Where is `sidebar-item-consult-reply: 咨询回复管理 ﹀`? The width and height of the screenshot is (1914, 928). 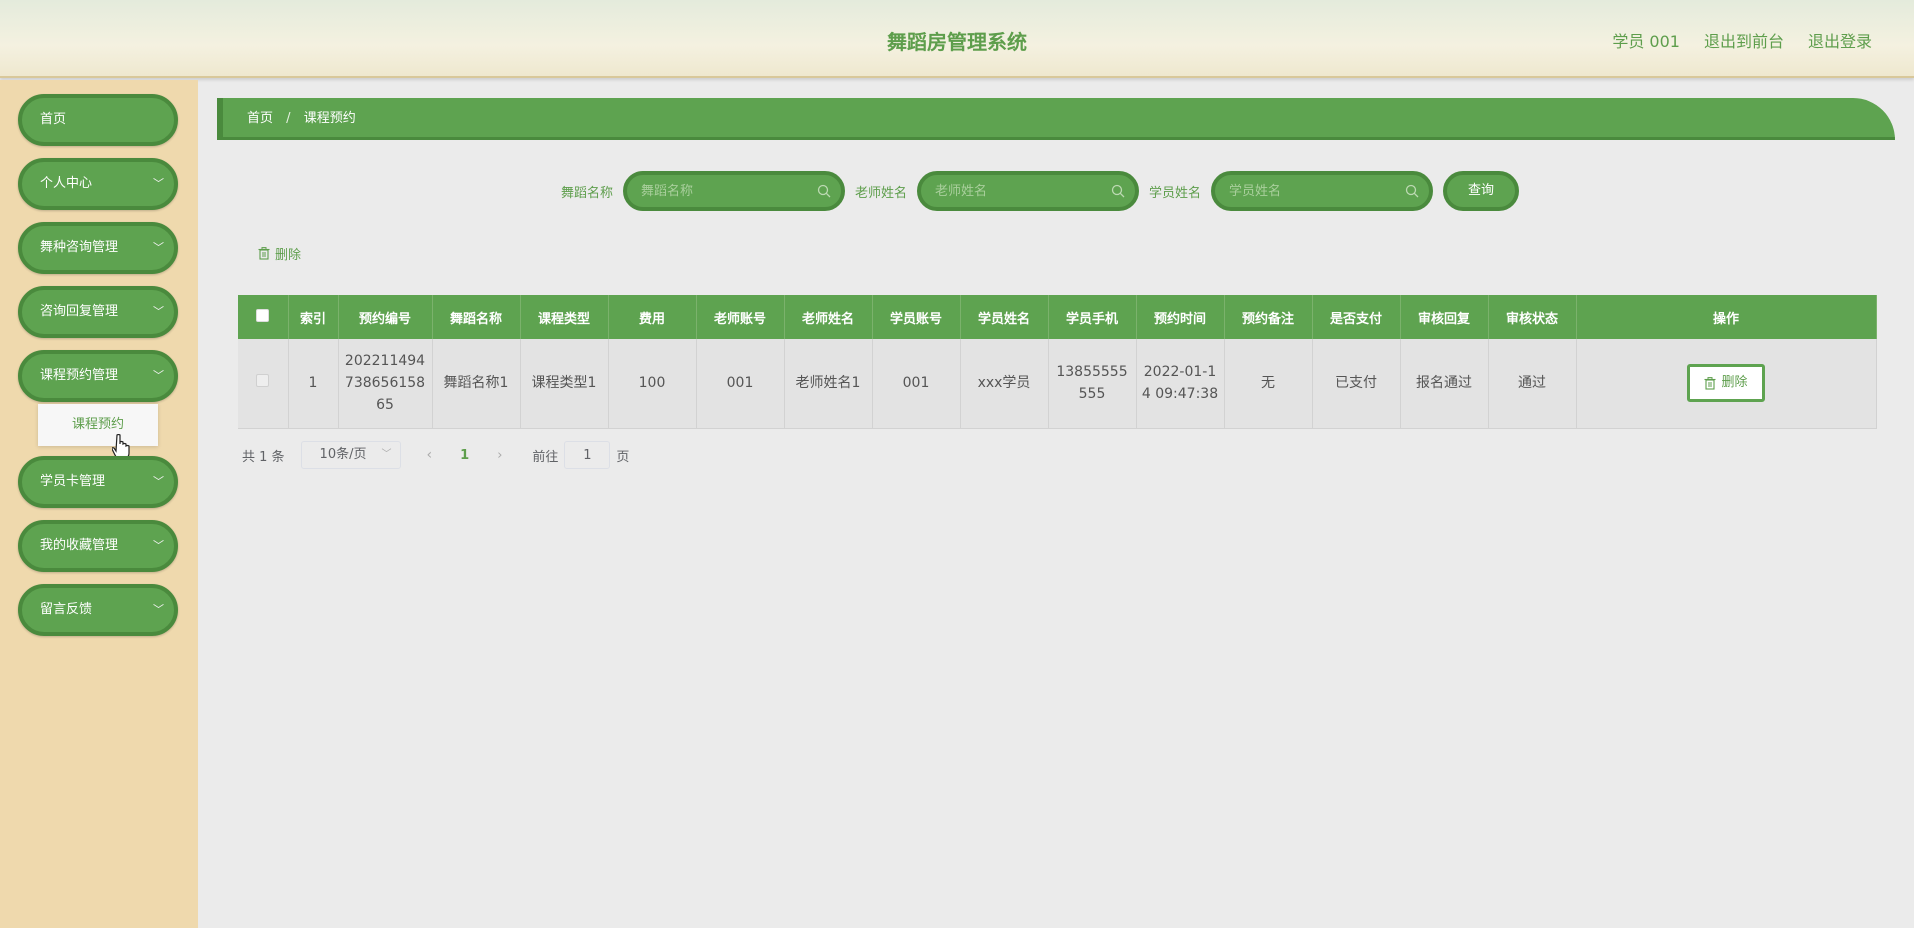 sidebar-item-consult-reply: 咨询回复管理 ﹀ is located at coordinates (98, 312).